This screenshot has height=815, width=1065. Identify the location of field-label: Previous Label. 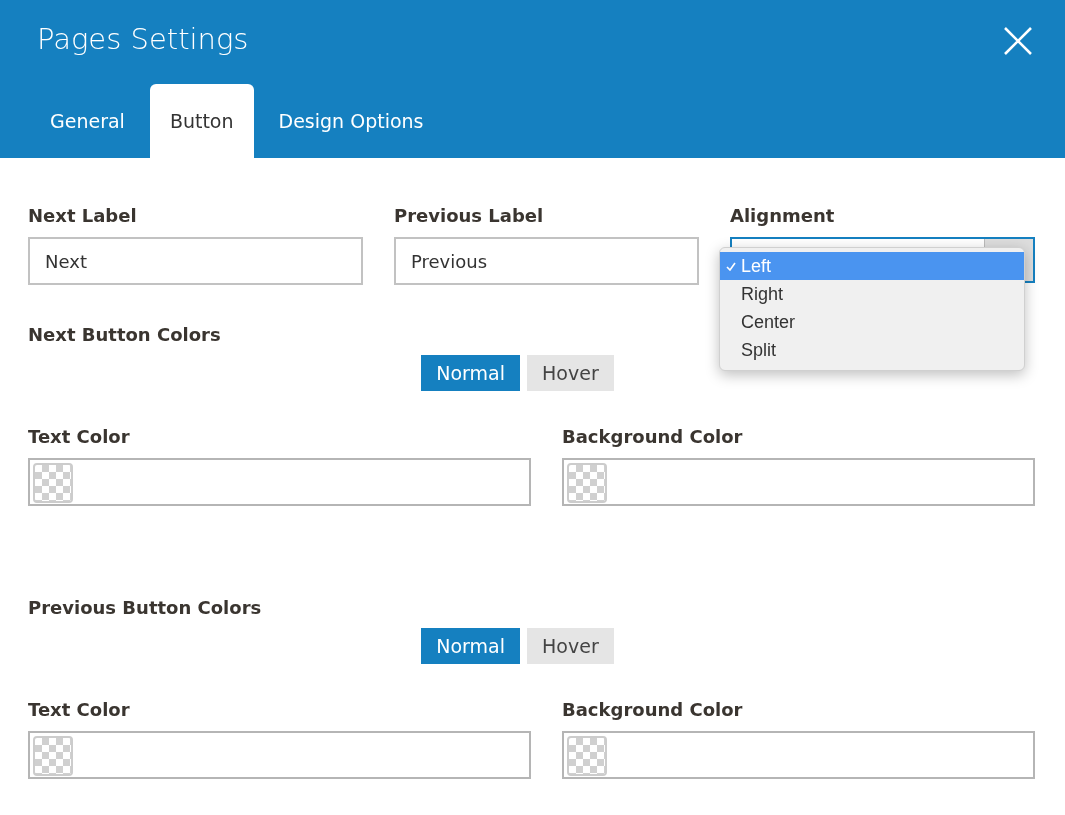
(469, 216).